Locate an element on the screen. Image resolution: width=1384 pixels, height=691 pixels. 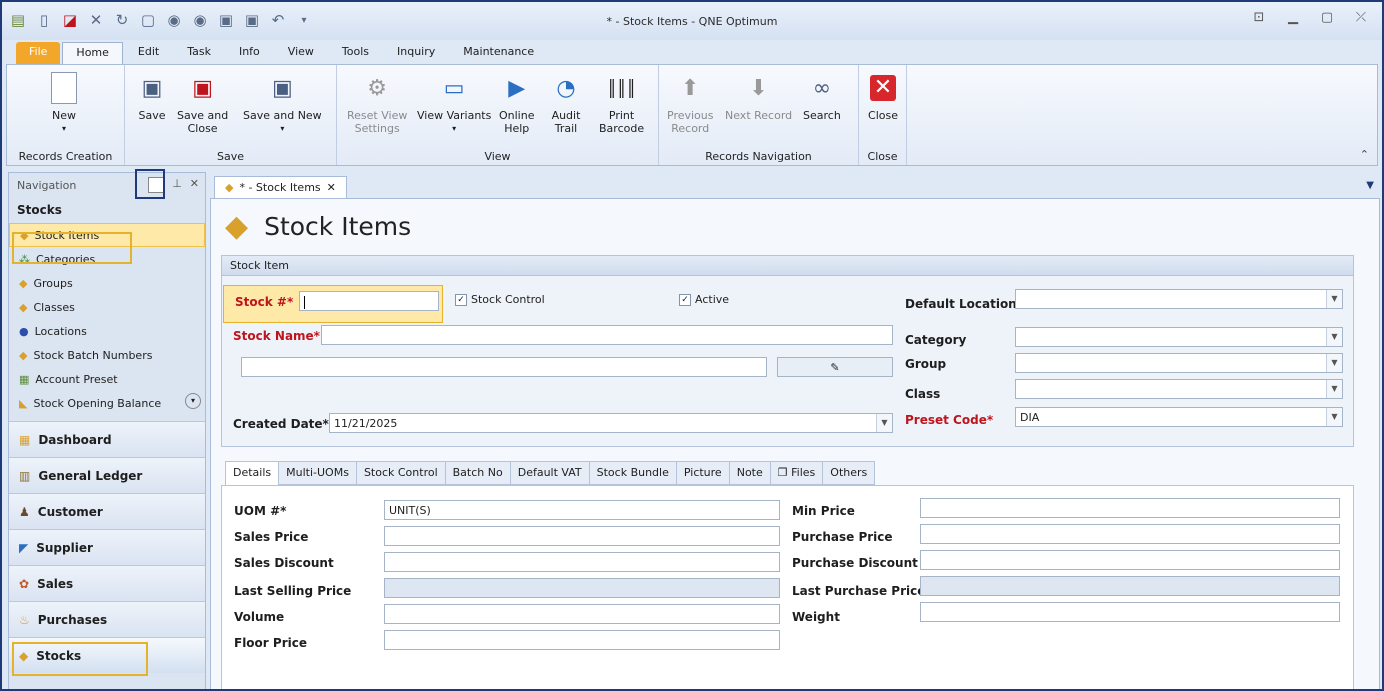
purchase-discount-input is located at coordinates (1130, 560).